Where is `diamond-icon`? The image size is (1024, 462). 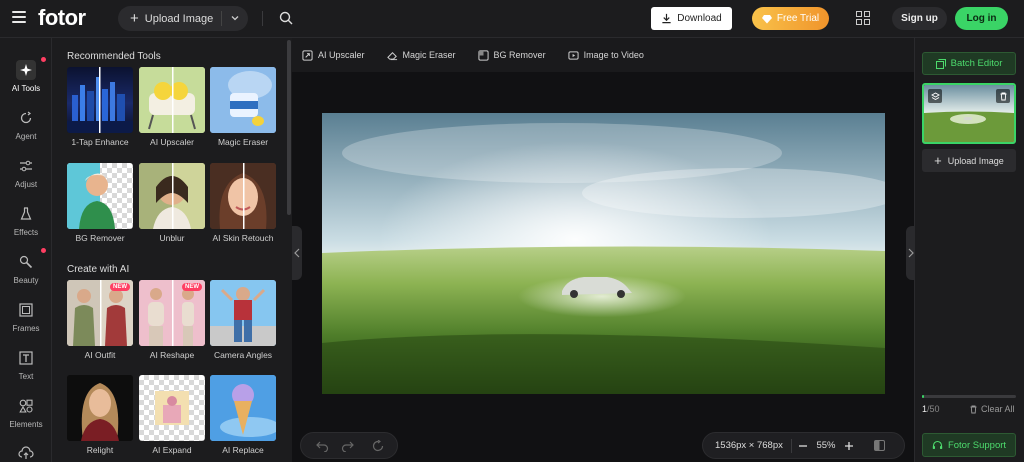 diamond-icon is located at coordinates (766, 18).